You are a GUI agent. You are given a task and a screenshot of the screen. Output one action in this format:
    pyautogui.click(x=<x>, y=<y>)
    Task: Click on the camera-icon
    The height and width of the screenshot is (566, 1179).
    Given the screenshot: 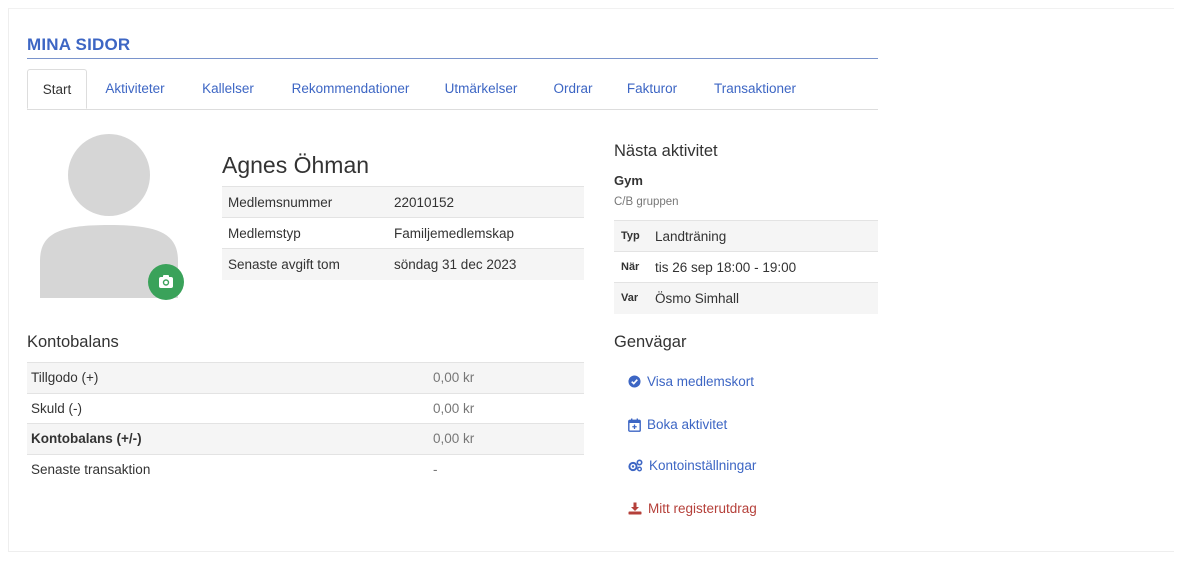 What is the action you would take?
    pyautogui.click(x=166, y=281)
    